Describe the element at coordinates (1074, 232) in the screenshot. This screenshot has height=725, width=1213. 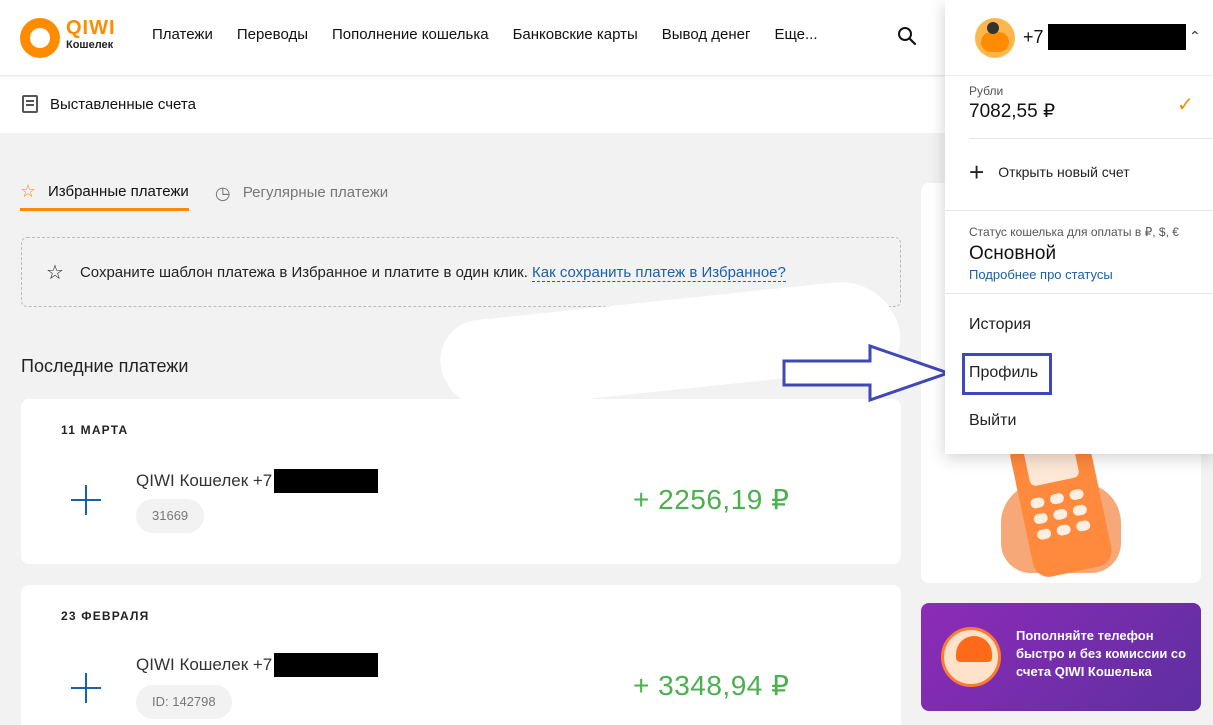
I see `status-label: Статус кошелька для оплаты в ₽, $, €` at that location.